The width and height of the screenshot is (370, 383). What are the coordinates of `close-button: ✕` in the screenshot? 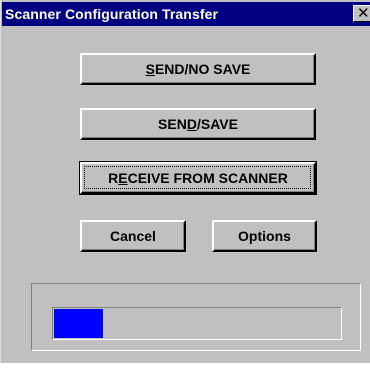 It's located at (361, 13).